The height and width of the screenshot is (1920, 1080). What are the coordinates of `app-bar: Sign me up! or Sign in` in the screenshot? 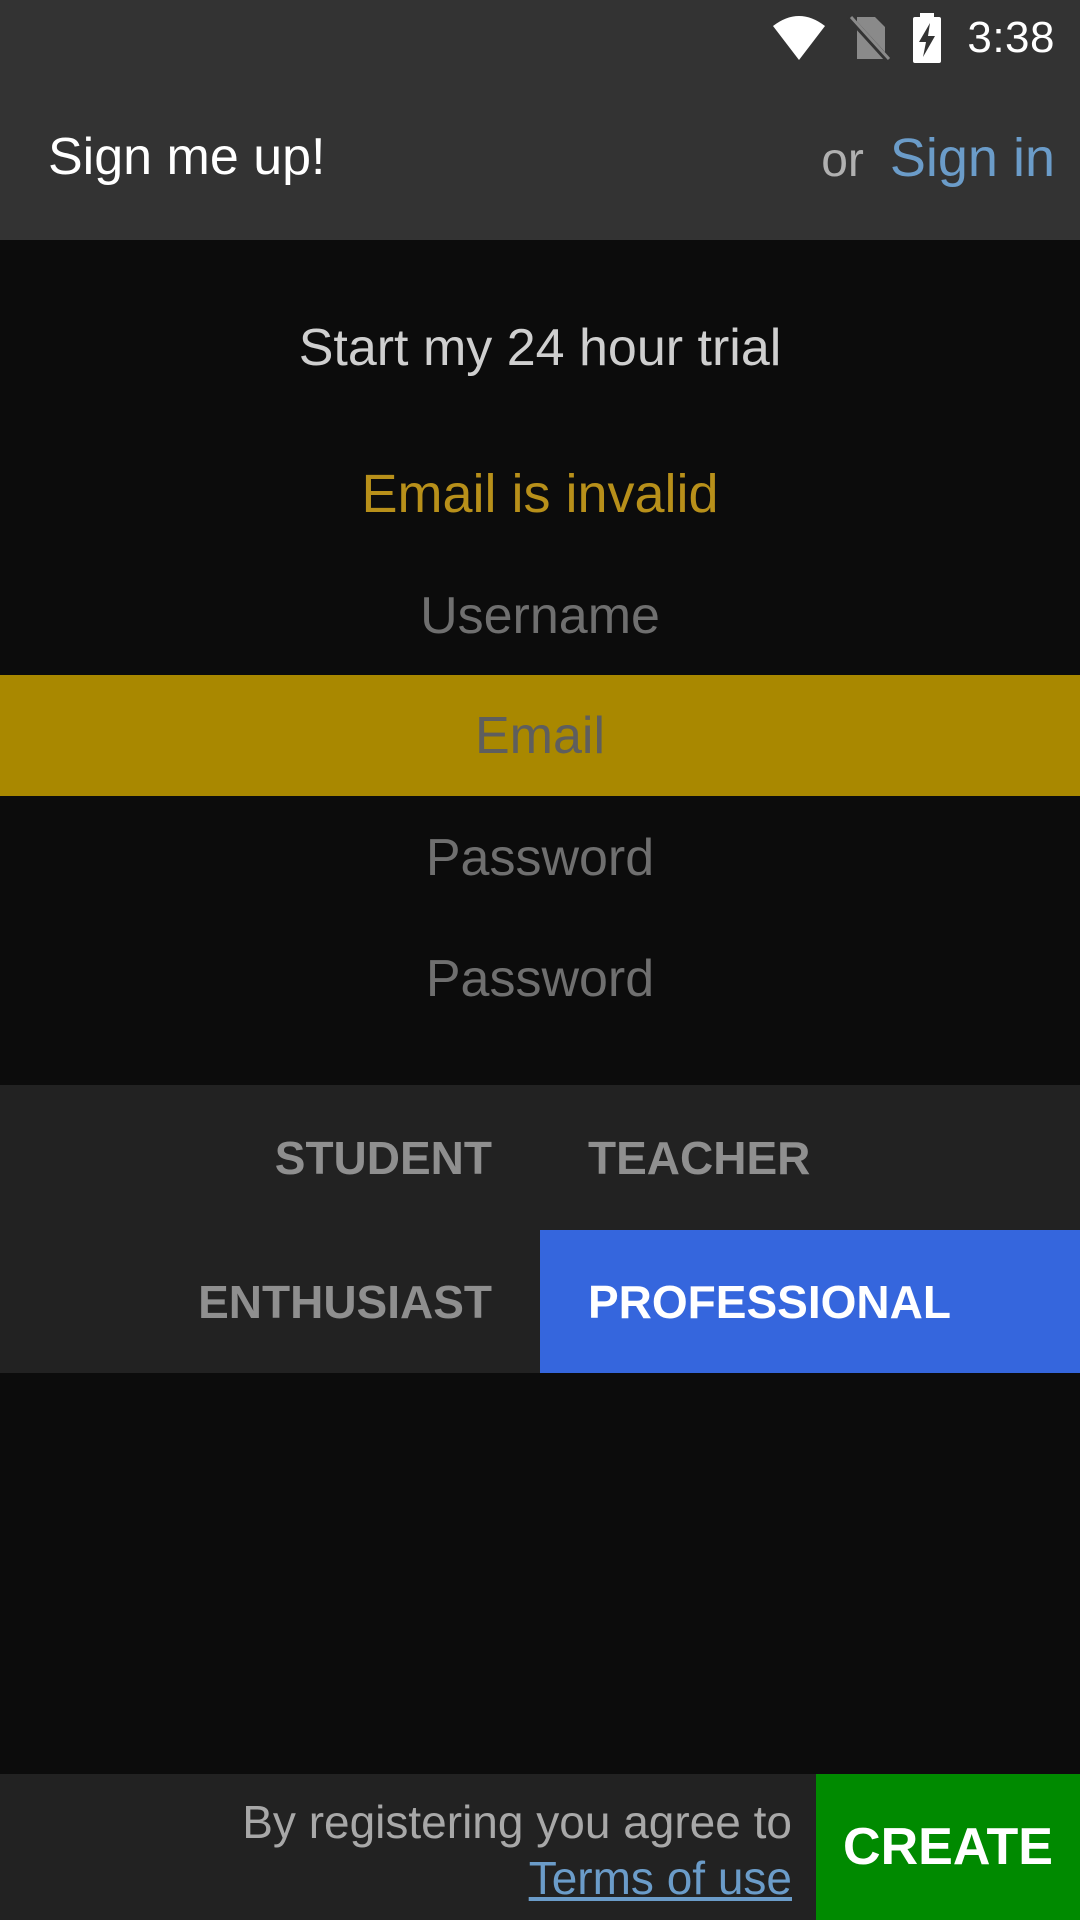 It's located at (540, 157).